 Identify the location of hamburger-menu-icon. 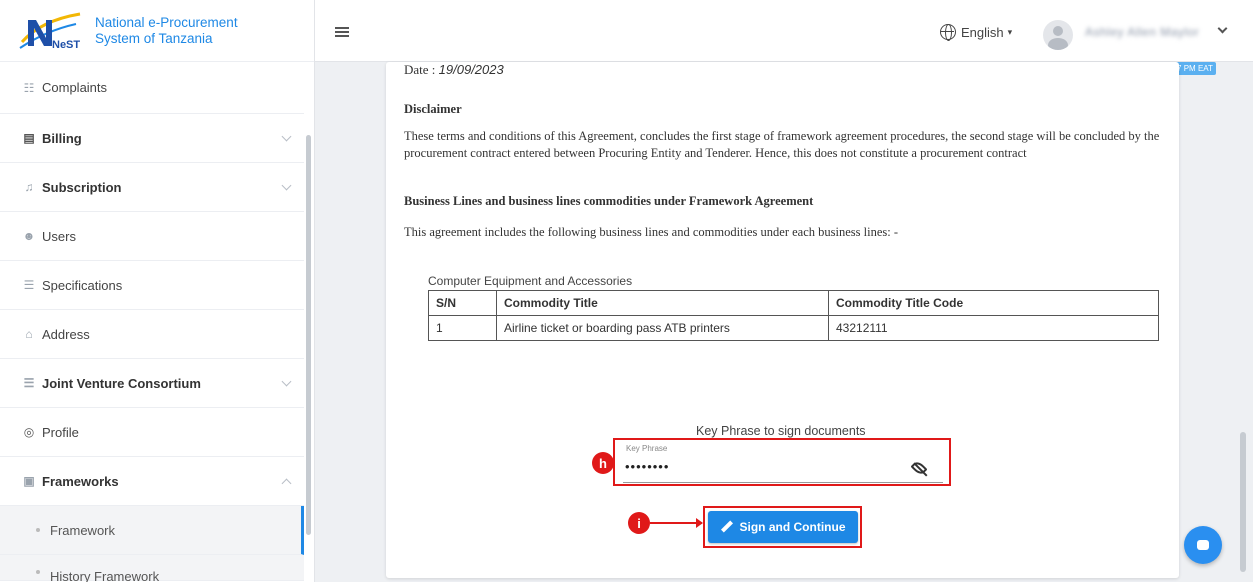
(342, 32).